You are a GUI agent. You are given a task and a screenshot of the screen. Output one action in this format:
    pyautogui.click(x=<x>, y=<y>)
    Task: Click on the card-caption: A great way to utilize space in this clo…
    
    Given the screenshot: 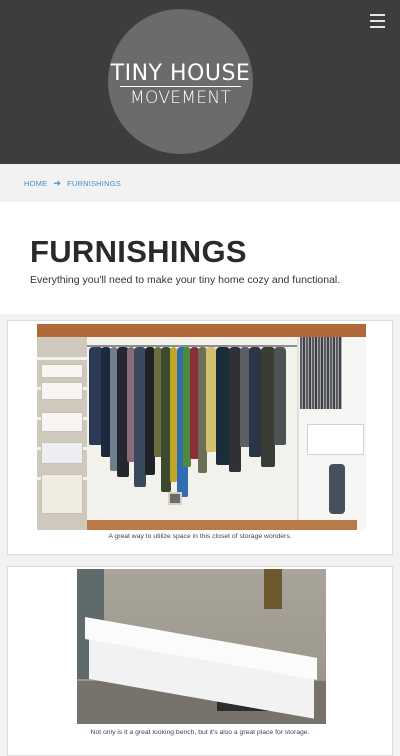 What is the action you would take?
    pyautogui.click(x=200, y=536)
    